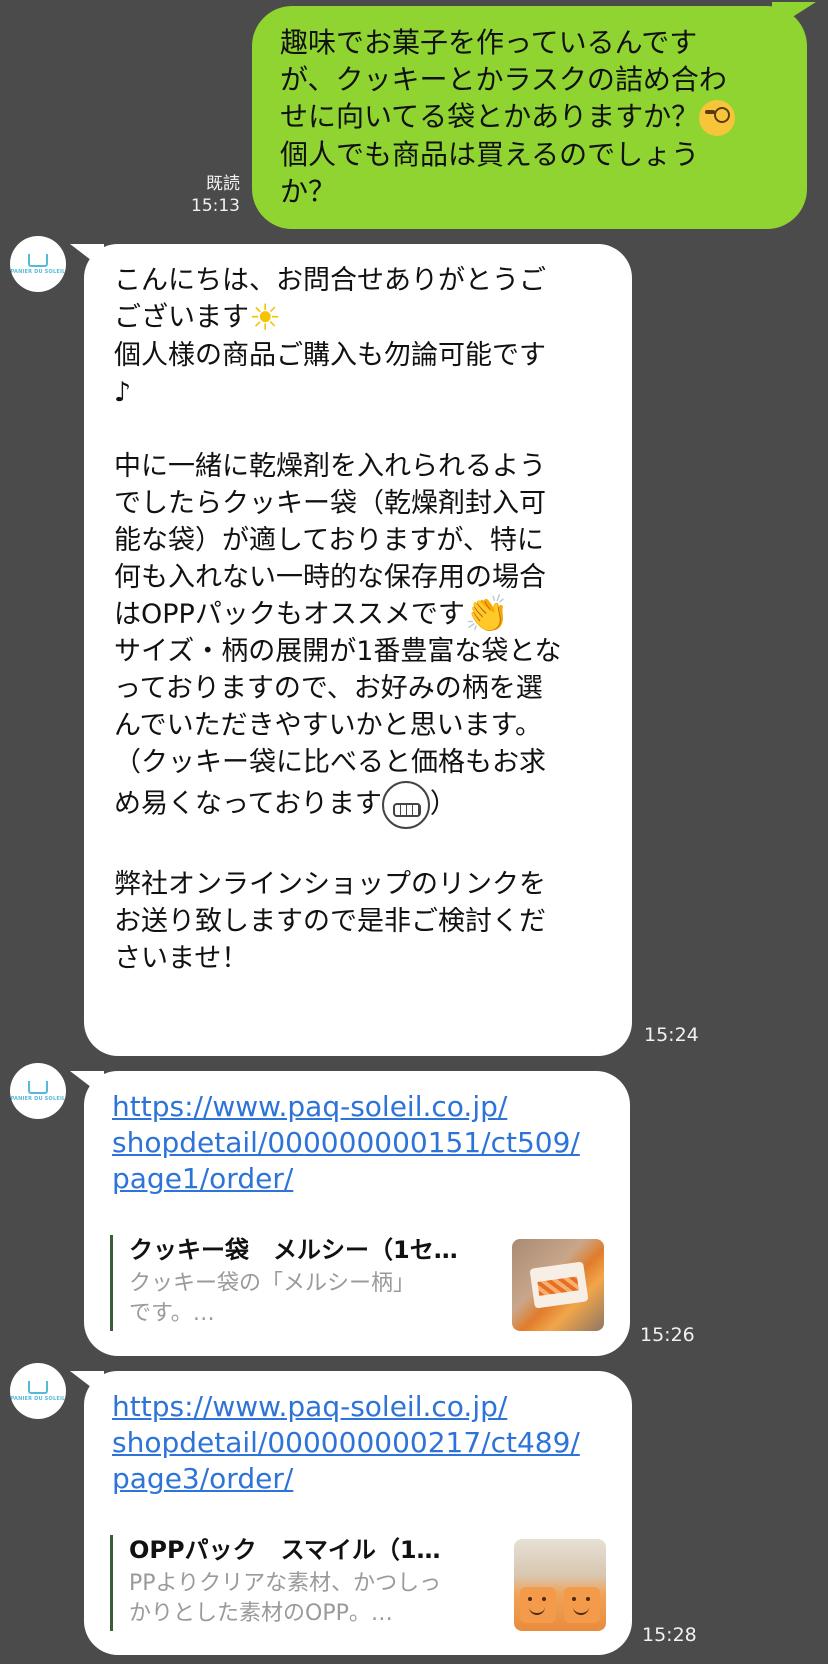 This screenshot has width=828, height=1664. I want to click on face-with-monocle-icon, so click(717, 118).